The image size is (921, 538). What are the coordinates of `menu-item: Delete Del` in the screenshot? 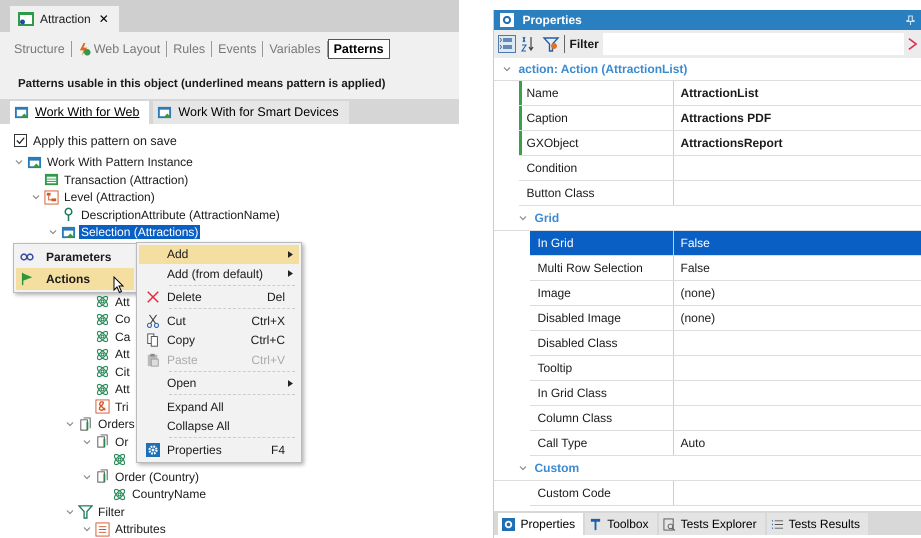 It's located at (219, 298).